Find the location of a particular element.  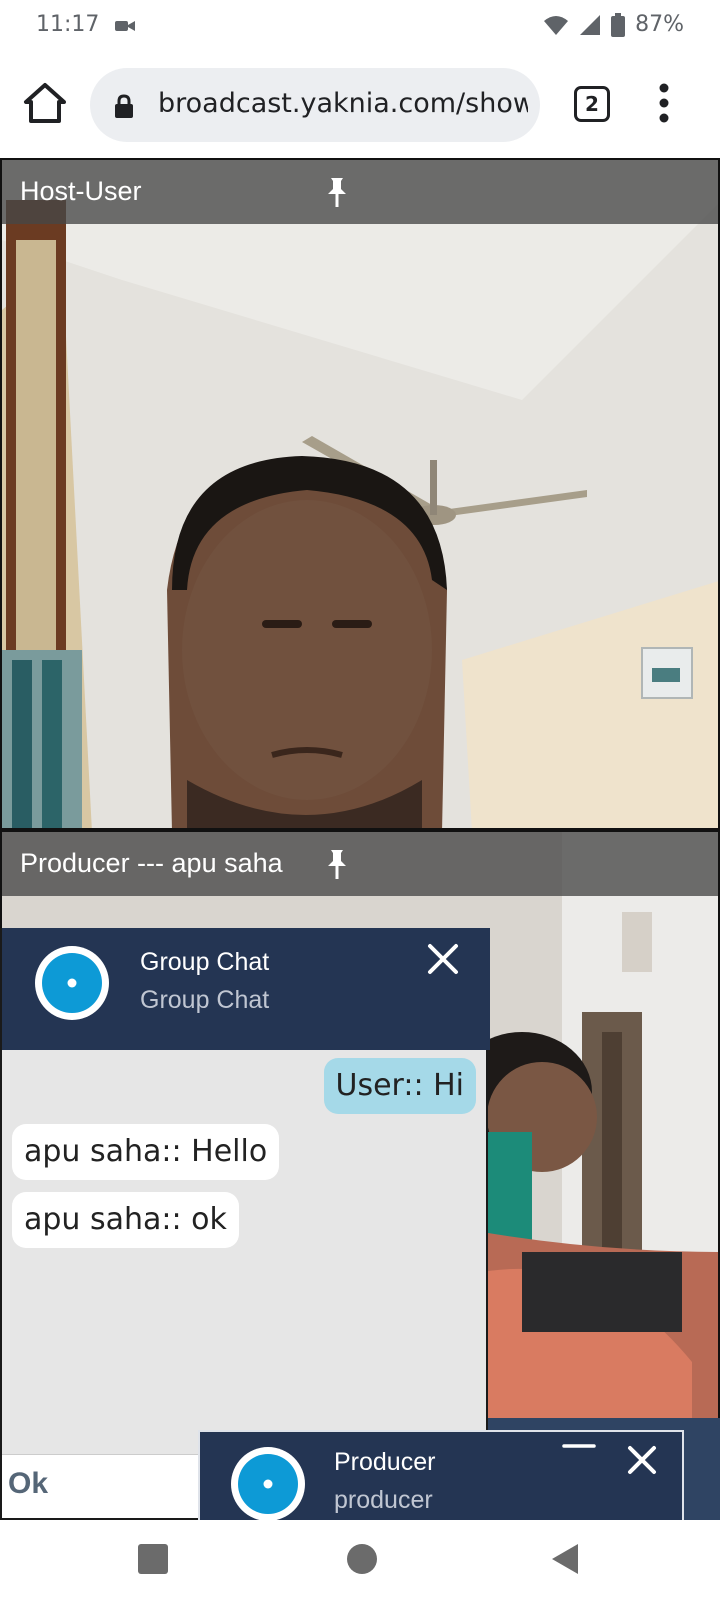

producer-chat-subtitle: producer is located at coordinates (383, 1500).